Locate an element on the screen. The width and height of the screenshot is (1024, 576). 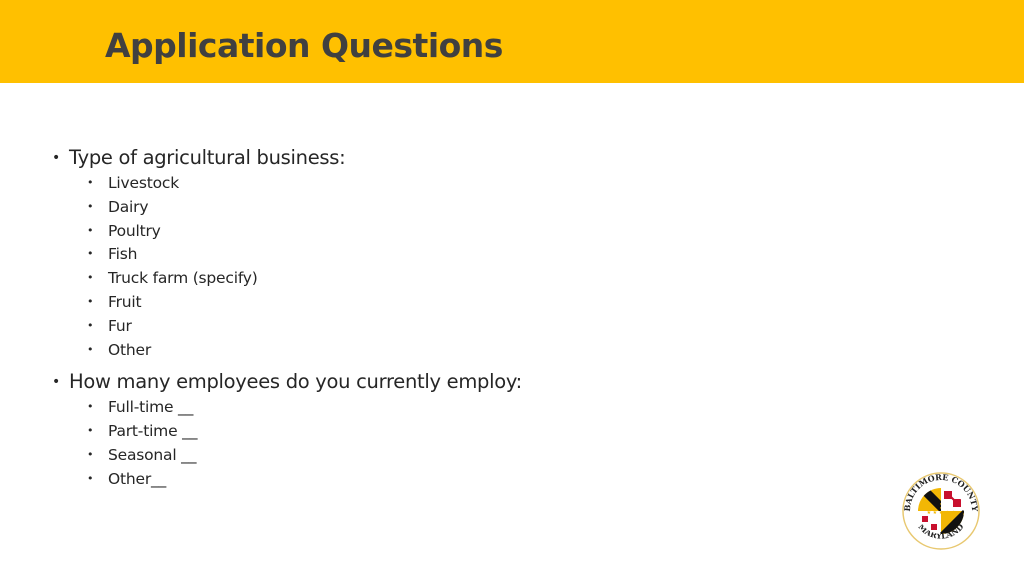
list-item: • Seasonal __ is located at coordinates (141, 455).